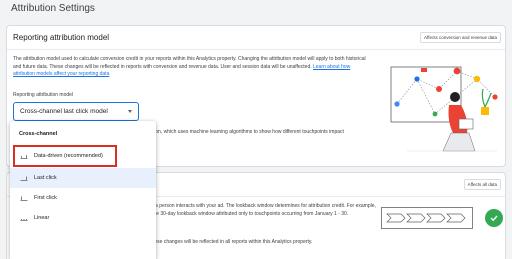 Image resolution: width=512 pixels, height=259 pixels. What do you see at coordinates (466, 124) in the screenshot?
I see `laptop` at bounding box center [466, 124].